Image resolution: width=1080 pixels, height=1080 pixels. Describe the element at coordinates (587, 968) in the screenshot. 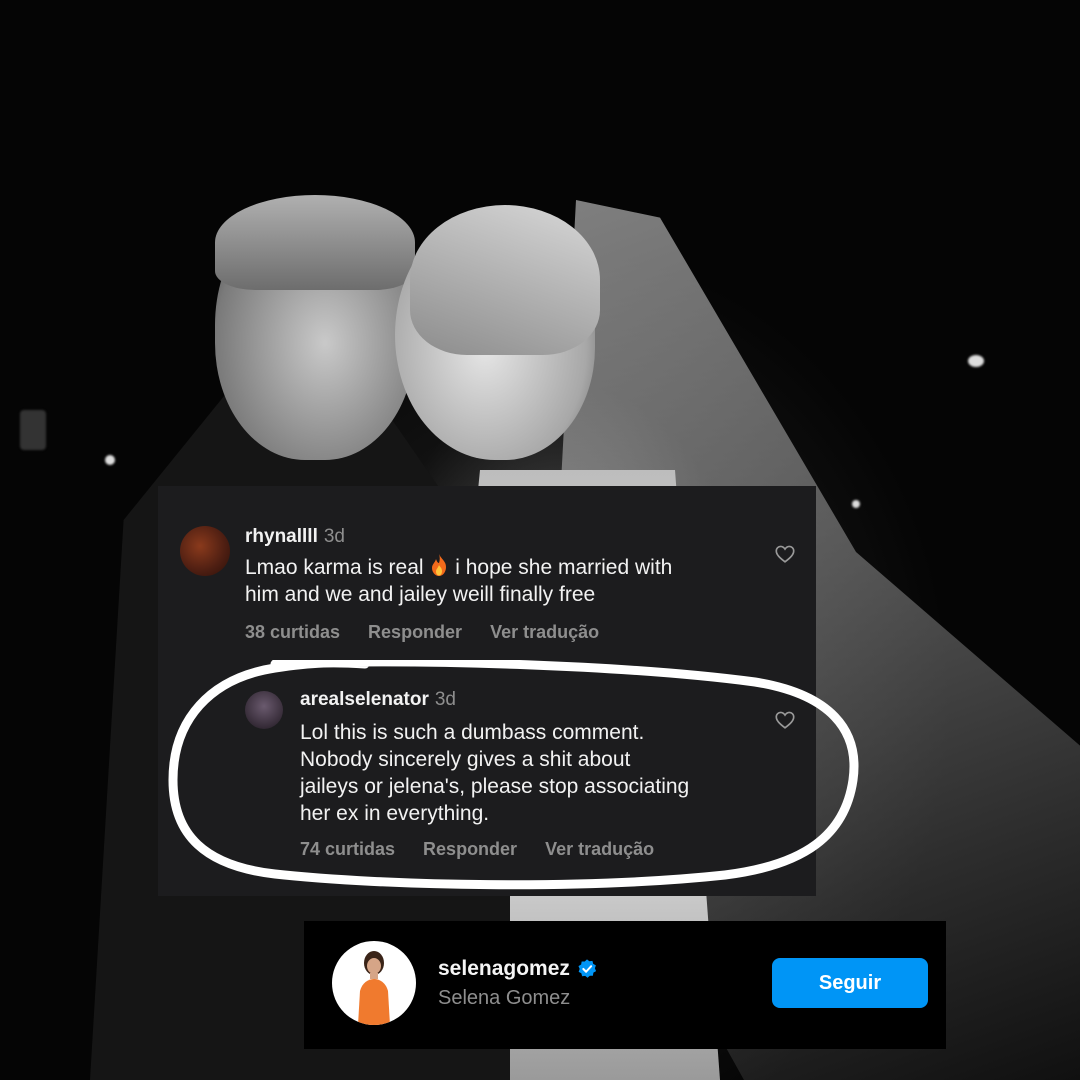

I see `verified-badge-icon` at that location.